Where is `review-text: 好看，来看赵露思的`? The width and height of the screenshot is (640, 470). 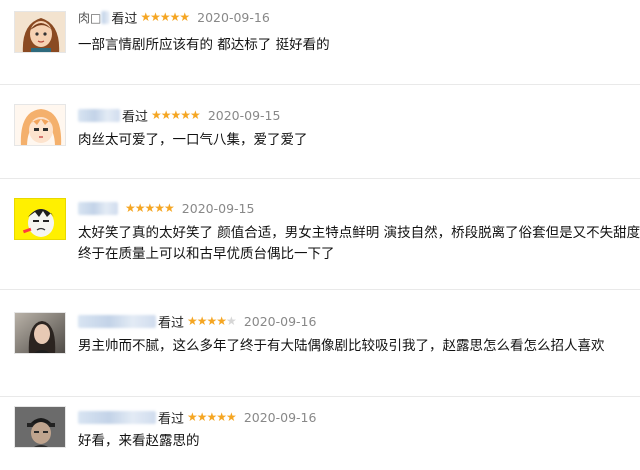 review-text: 好看，来看赵露思的 is located at coordinates (139, 441).